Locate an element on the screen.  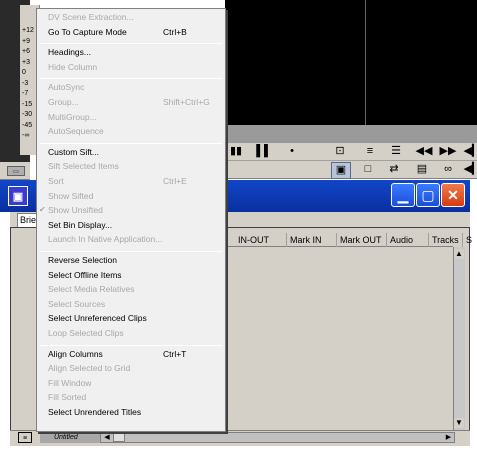
secondary-toolbar: ▣ □ ⇄ ▤ ∞ ◀▎ is located at coordinates (351, 170).